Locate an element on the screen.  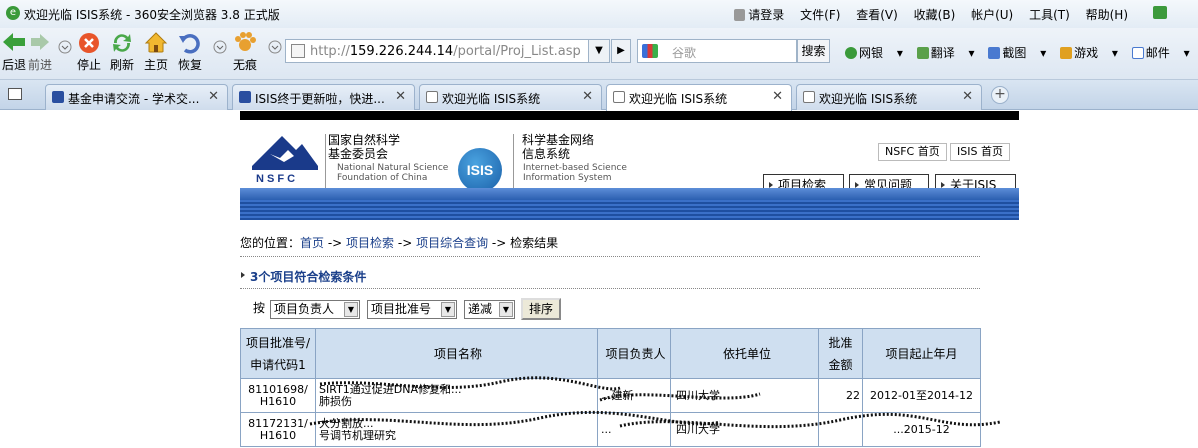
isis-home-link: ISIS 首页 is located at coordinates (980, 152).